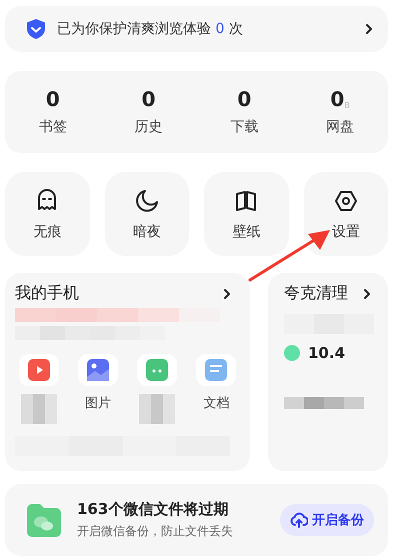 The image size is (401, 560). What do you see at coordinates (244, 127) in the screenshot?
I see `stat-label: 下载` at bounding box center [244, 127].